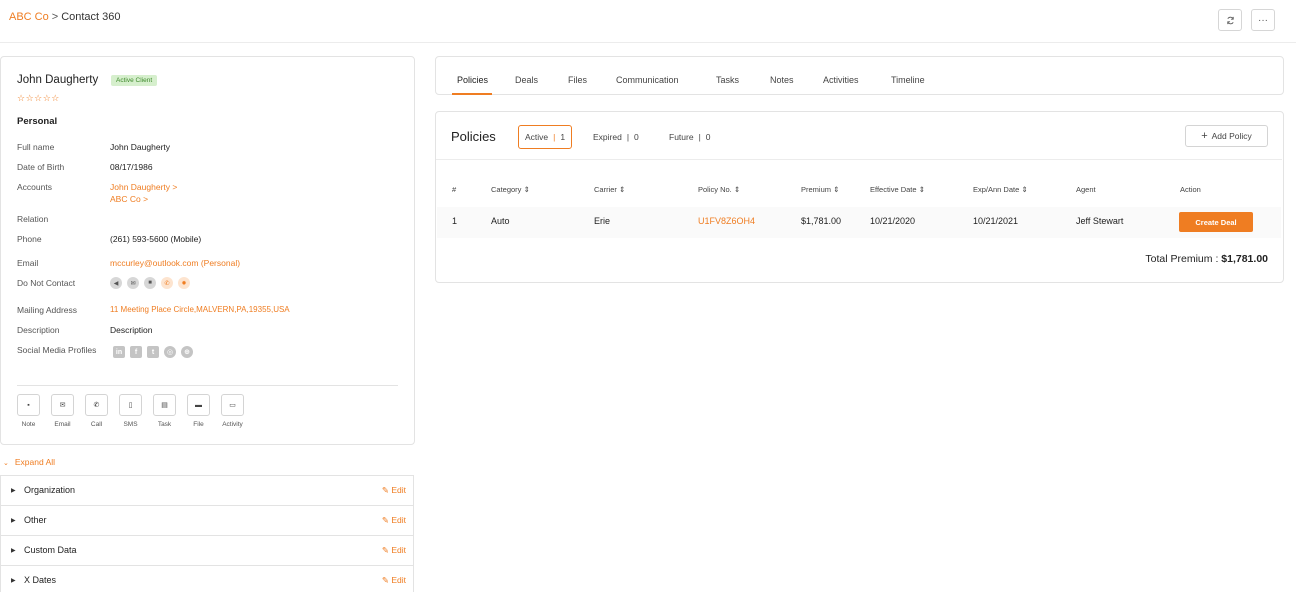  What do you see at coordinates (472, 94) in the screenshot?
I see `active-tab-indicator` at bounding box center [472, 94].